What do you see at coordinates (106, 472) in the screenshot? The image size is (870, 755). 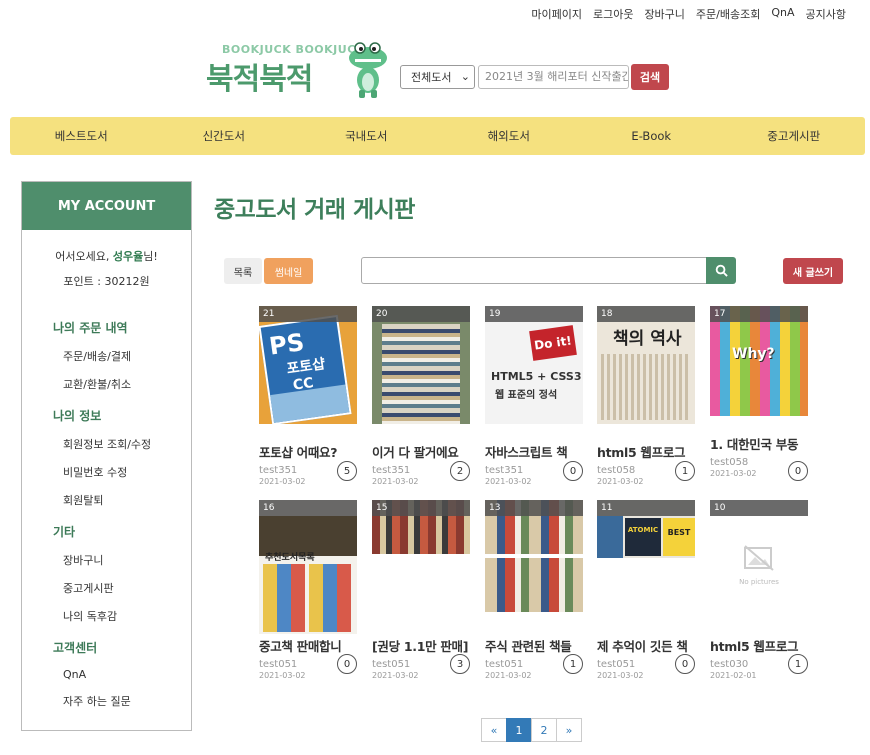 I see `sidebar-item-change-password: 비밀번호 수정` at bounding box center [106, 472].